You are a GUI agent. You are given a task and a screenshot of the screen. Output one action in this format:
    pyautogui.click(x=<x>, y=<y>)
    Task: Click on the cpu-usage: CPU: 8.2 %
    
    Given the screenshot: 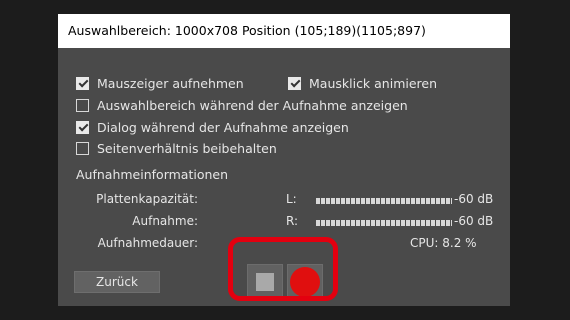 What is the action you would take?
    pyautogui.click(x=443, y=243)
    